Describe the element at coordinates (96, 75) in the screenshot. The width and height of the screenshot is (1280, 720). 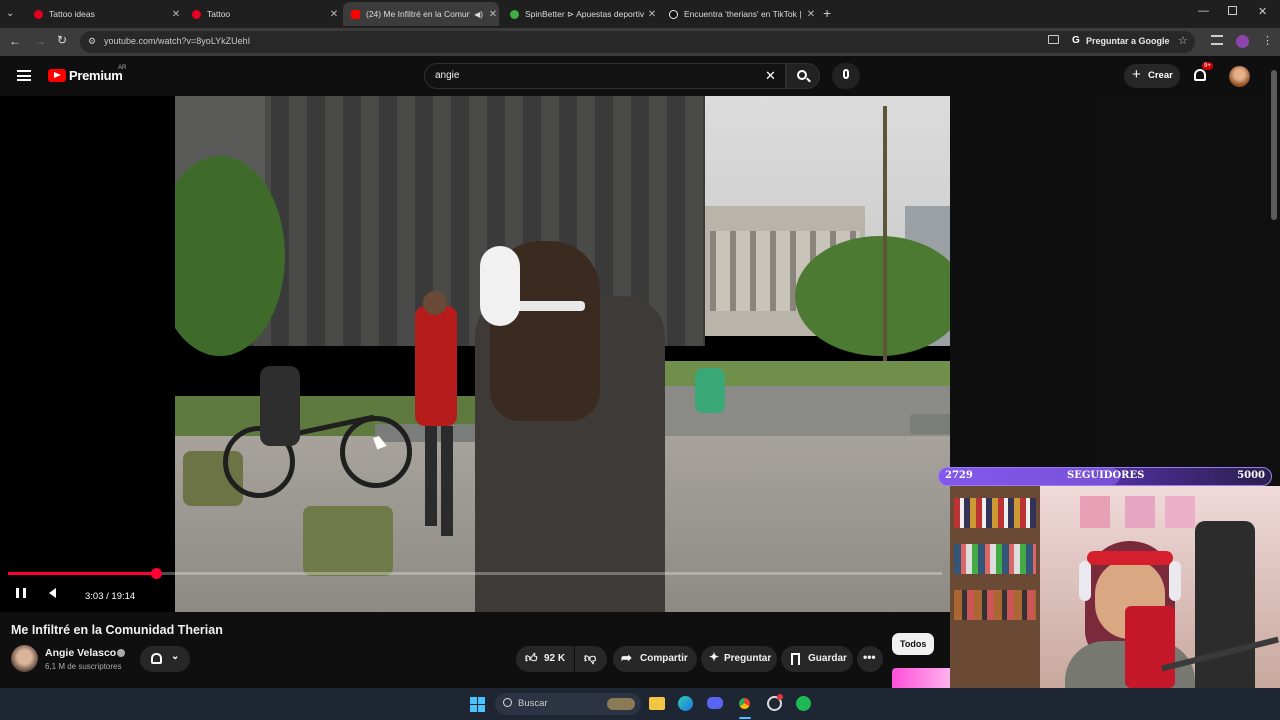
I see `logo-text: Premium` at that location.